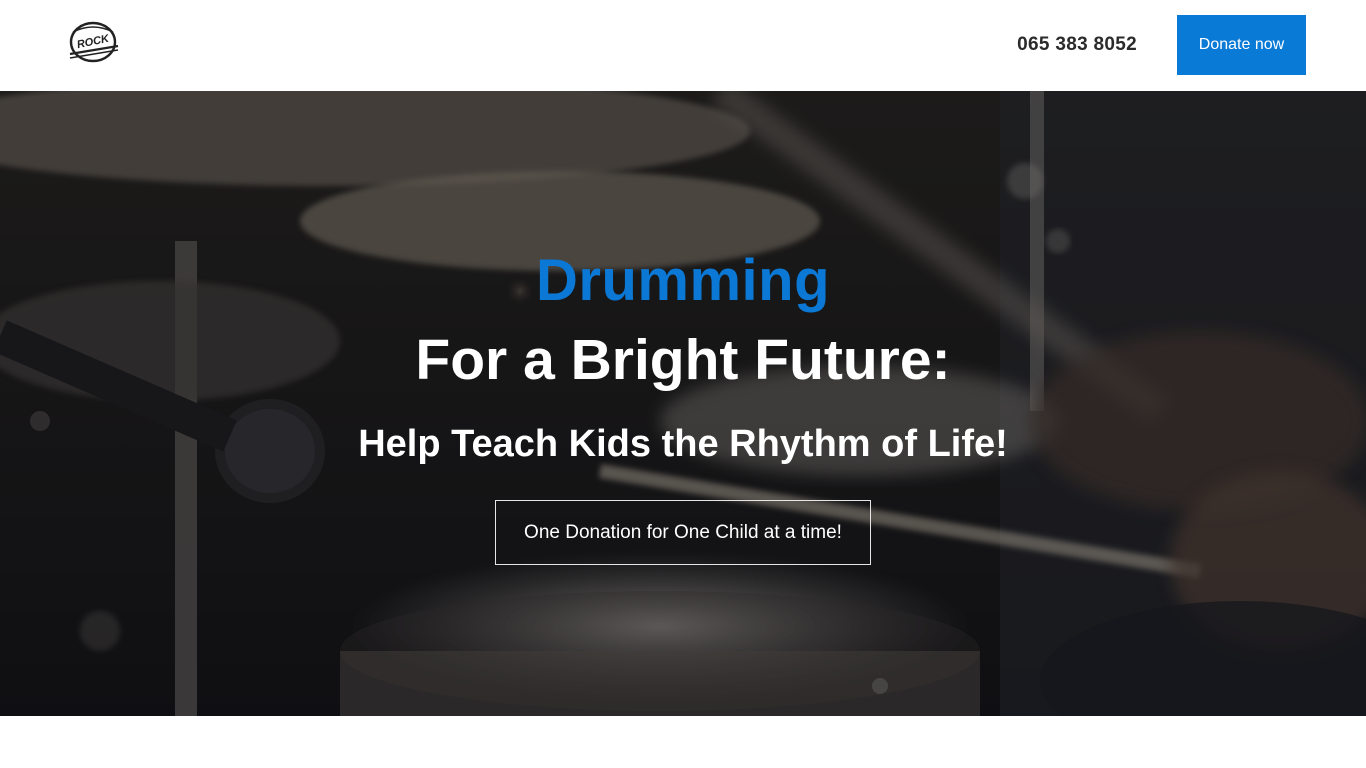  I want to click on donation-cta-button: One Donation for One Child at a time!, so click(683, 532).